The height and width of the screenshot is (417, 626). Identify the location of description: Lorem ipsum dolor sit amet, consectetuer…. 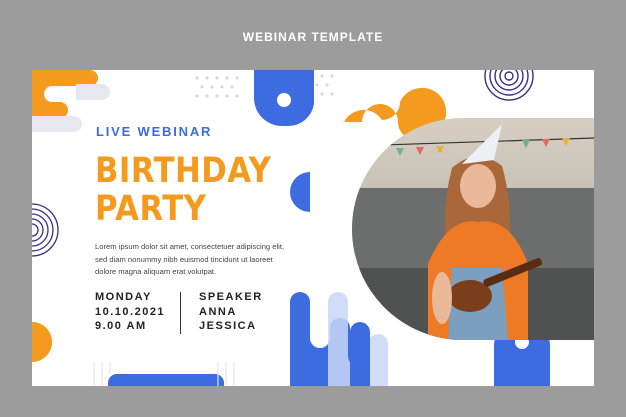
(210, 260).